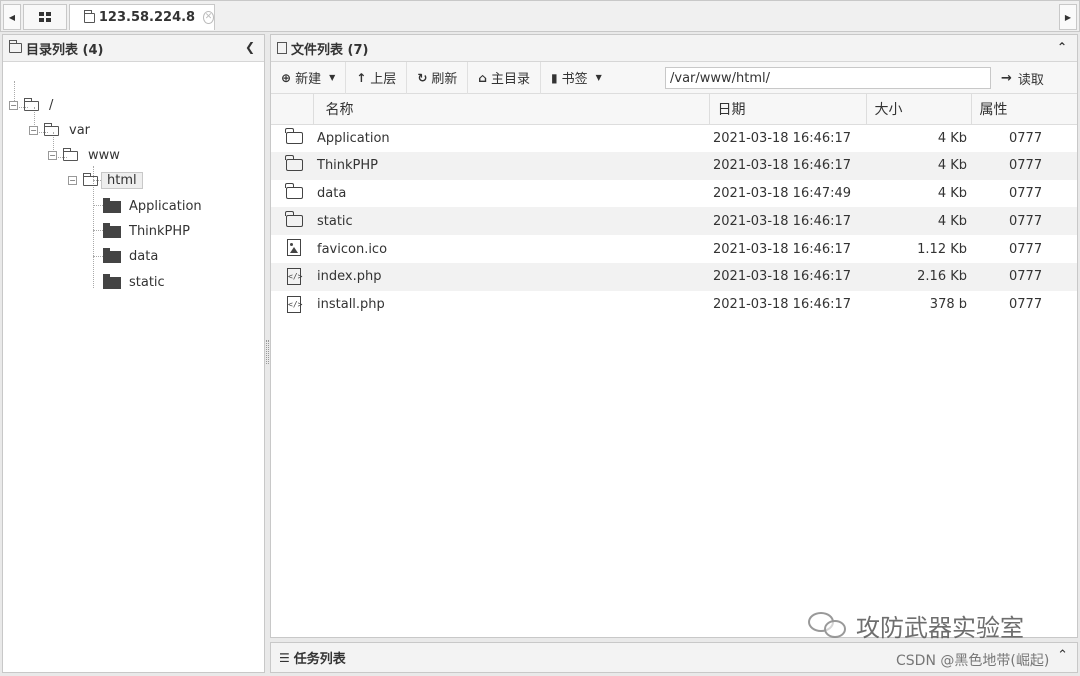 The image size is (1080, 676). What do you see at coordinates (208, 17) in the screenshot?
I see `close-icon: ✕` at bounding box center [208, 17].